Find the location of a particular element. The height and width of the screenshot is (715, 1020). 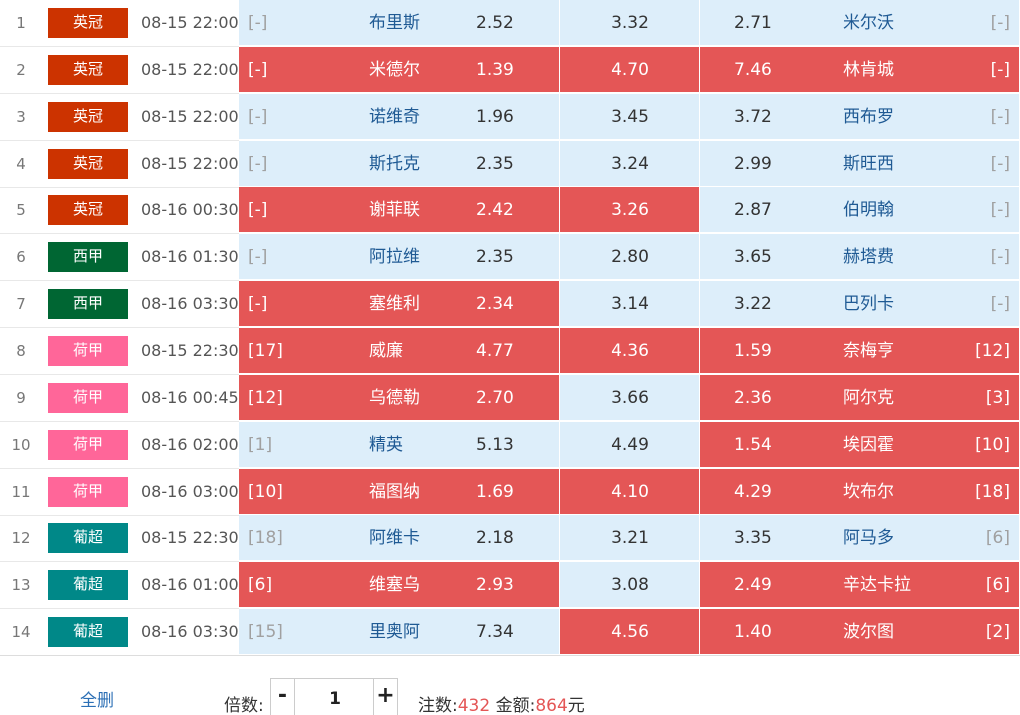

match-index: 14 is located at coordinates (21, 632).